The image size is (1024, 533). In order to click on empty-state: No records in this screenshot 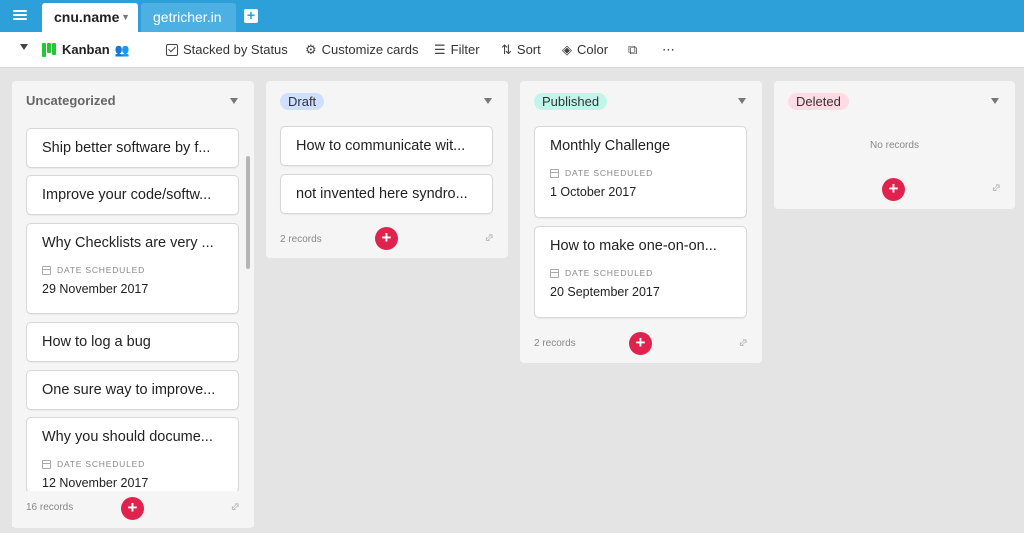, I will do `click(894, 145)`.